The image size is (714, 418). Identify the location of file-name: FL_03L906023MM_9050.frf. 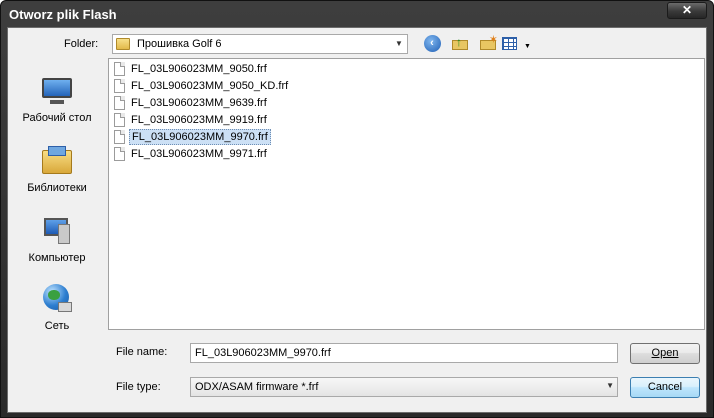
(199, 69).